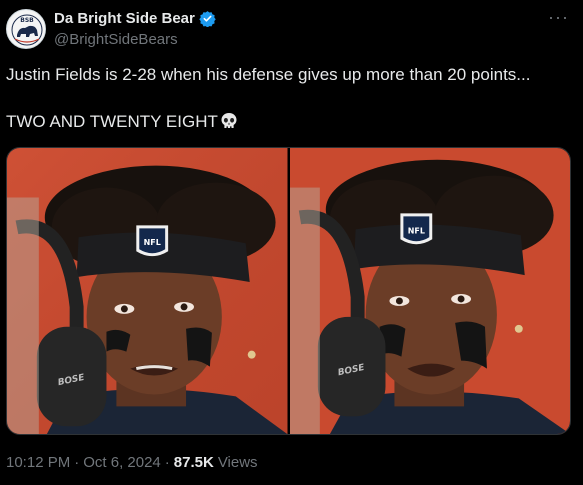 This screenshot has width=583, height=485. What do you see at coordinates (112, 121) in the screenshot?
I see `tweet-text-line2-text: TWO AND TWENTY EIGHT` at bounding box center [112, 121].